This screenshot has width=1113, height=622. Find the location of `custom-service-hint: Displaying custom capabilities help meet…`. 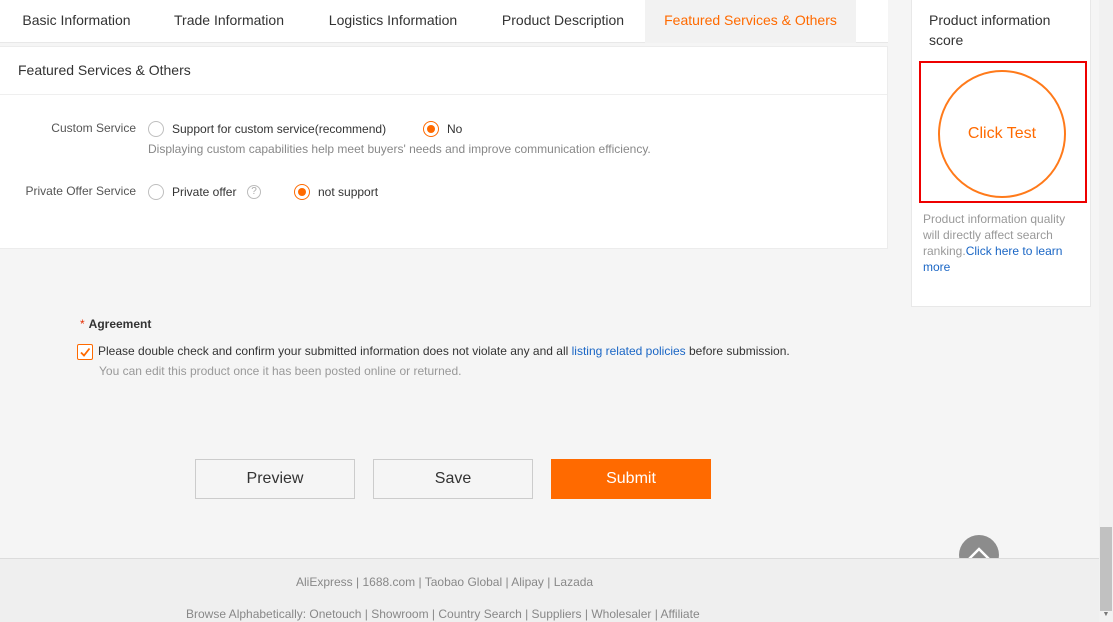

custom-service-hint: Displaying custom capabilities help meet… is located at coordinates (399, 149).